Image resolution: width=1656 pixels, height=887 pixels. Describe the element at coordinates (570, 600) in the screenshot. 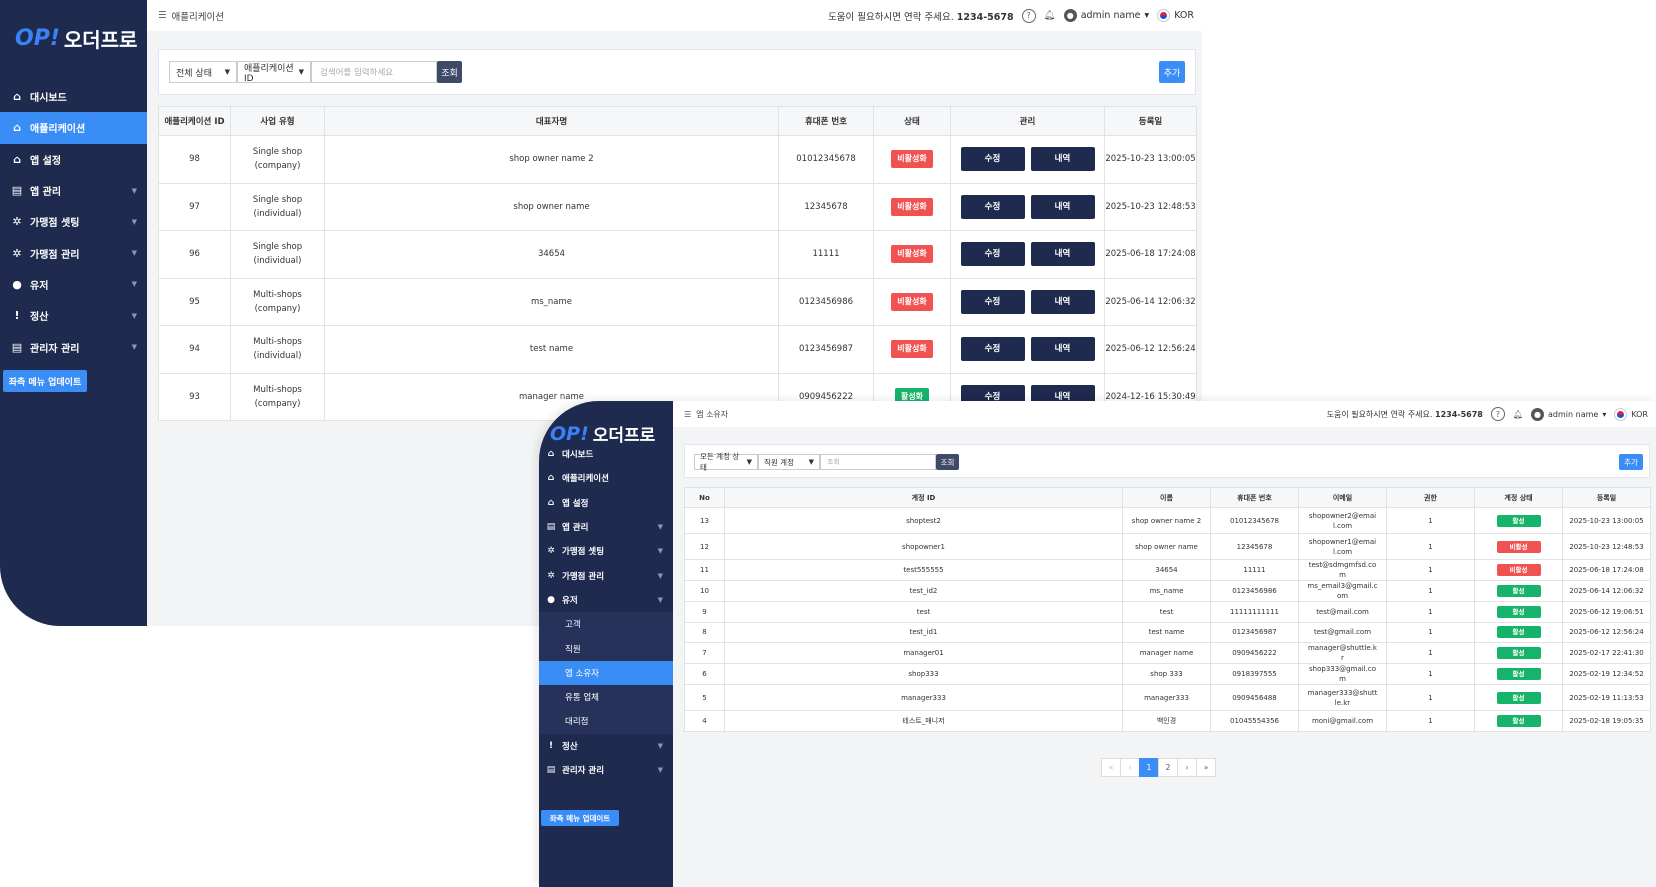

I see `sidebar-item-label: 유저` at that location.